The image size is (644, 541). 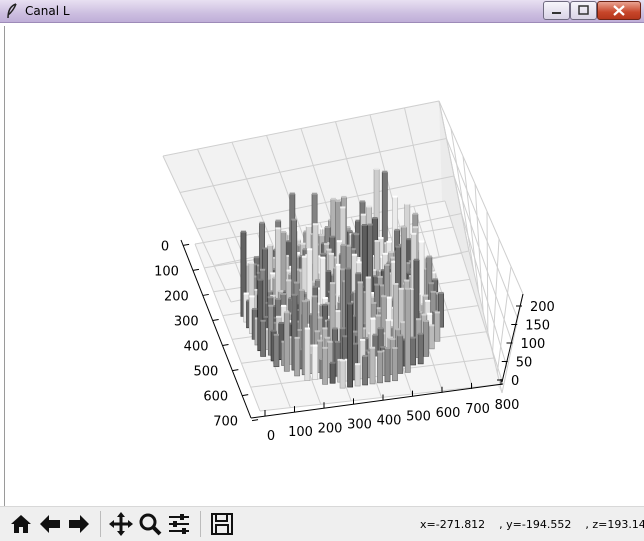 I want to click on close-button, so click(x=619, y=10).